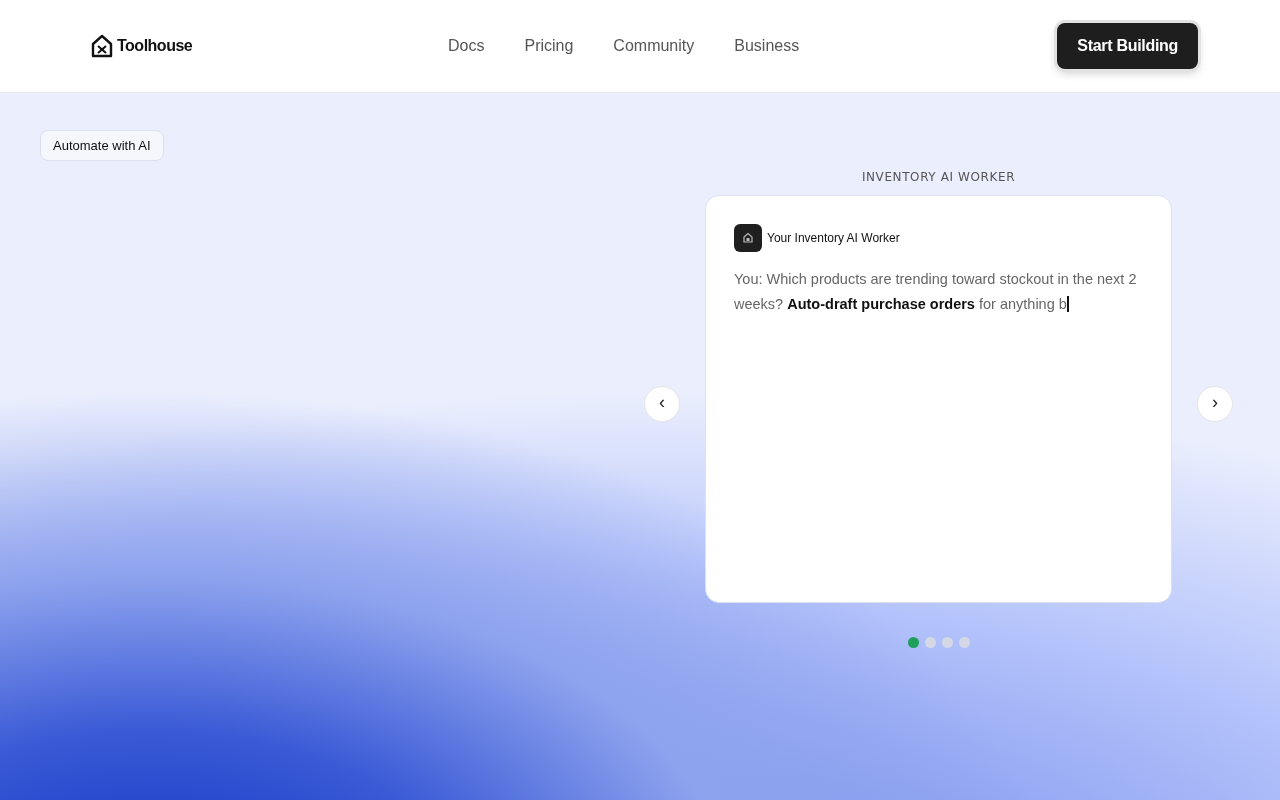 This screenshot has height=800, width=1280. What do you see at coordinates (466, 46) in the screenshot?
I see `nav-link: Docs` at bounding box center [466, 46].